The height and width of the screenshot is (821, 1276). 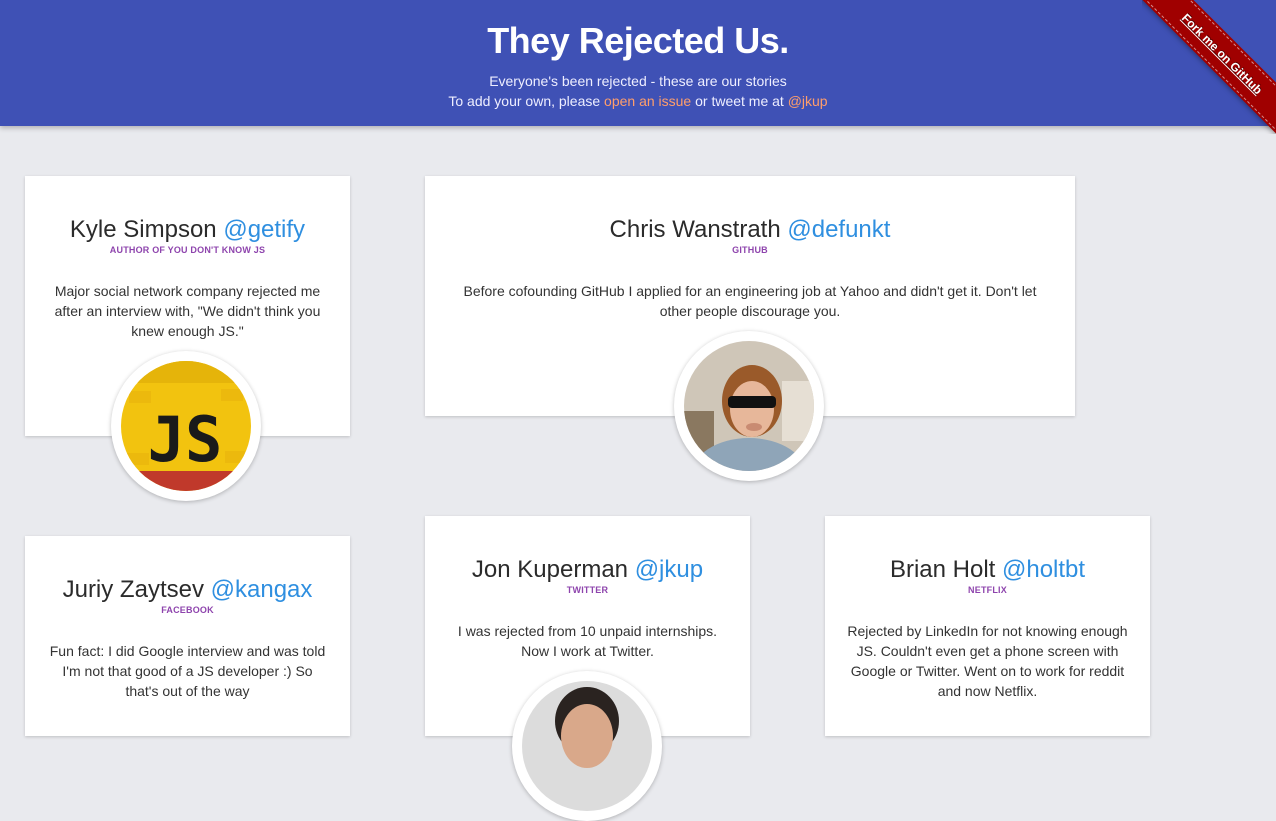 I want to click on twitter-handle-link: @jkup, so click(x=808, y=101).